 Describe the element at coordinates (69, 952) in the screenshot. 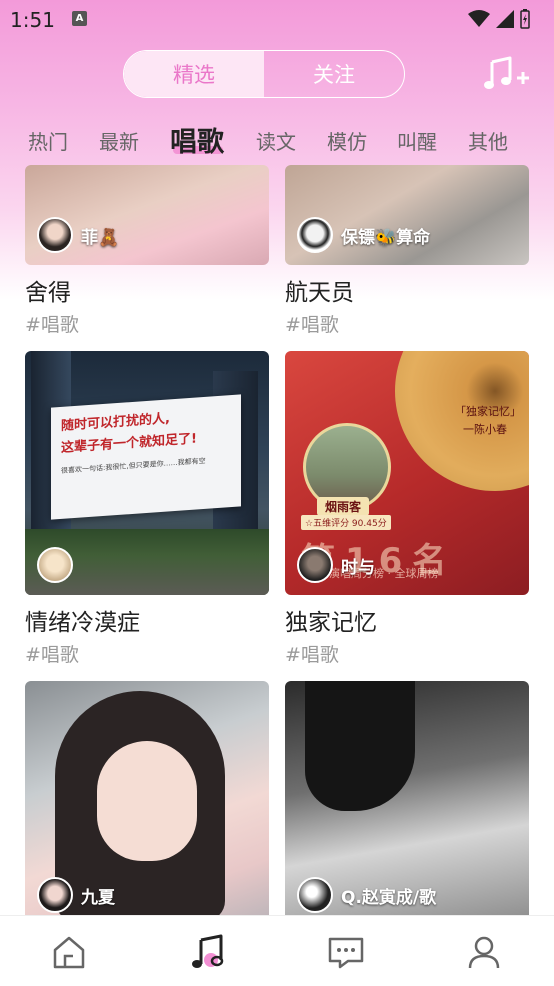

I see `home-icon` at that location.